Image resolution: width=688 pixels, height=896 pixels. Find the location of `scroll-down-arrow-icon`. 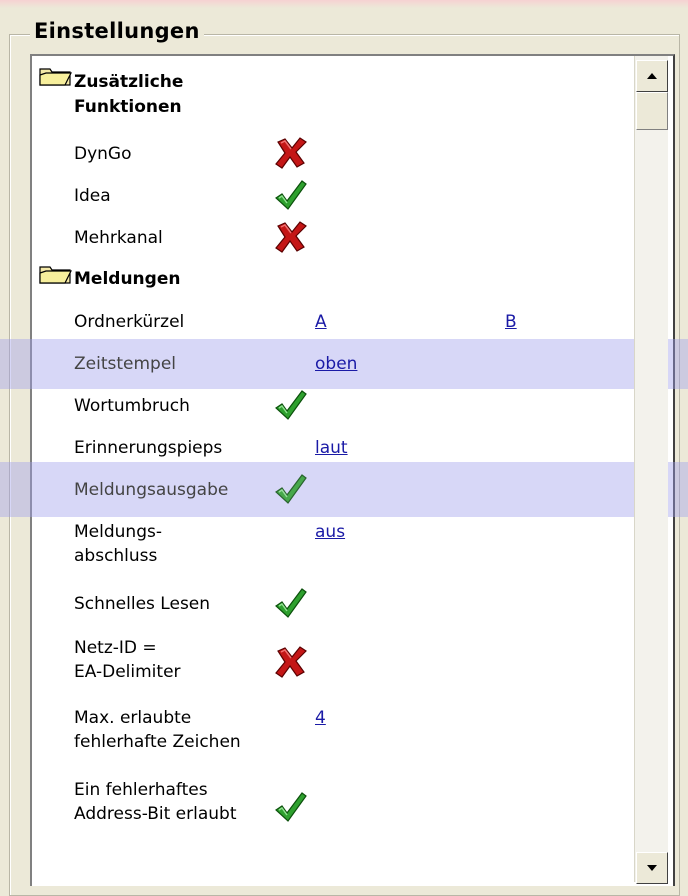

scroll-down-arrow-icon is located at coordinates (652, 868).